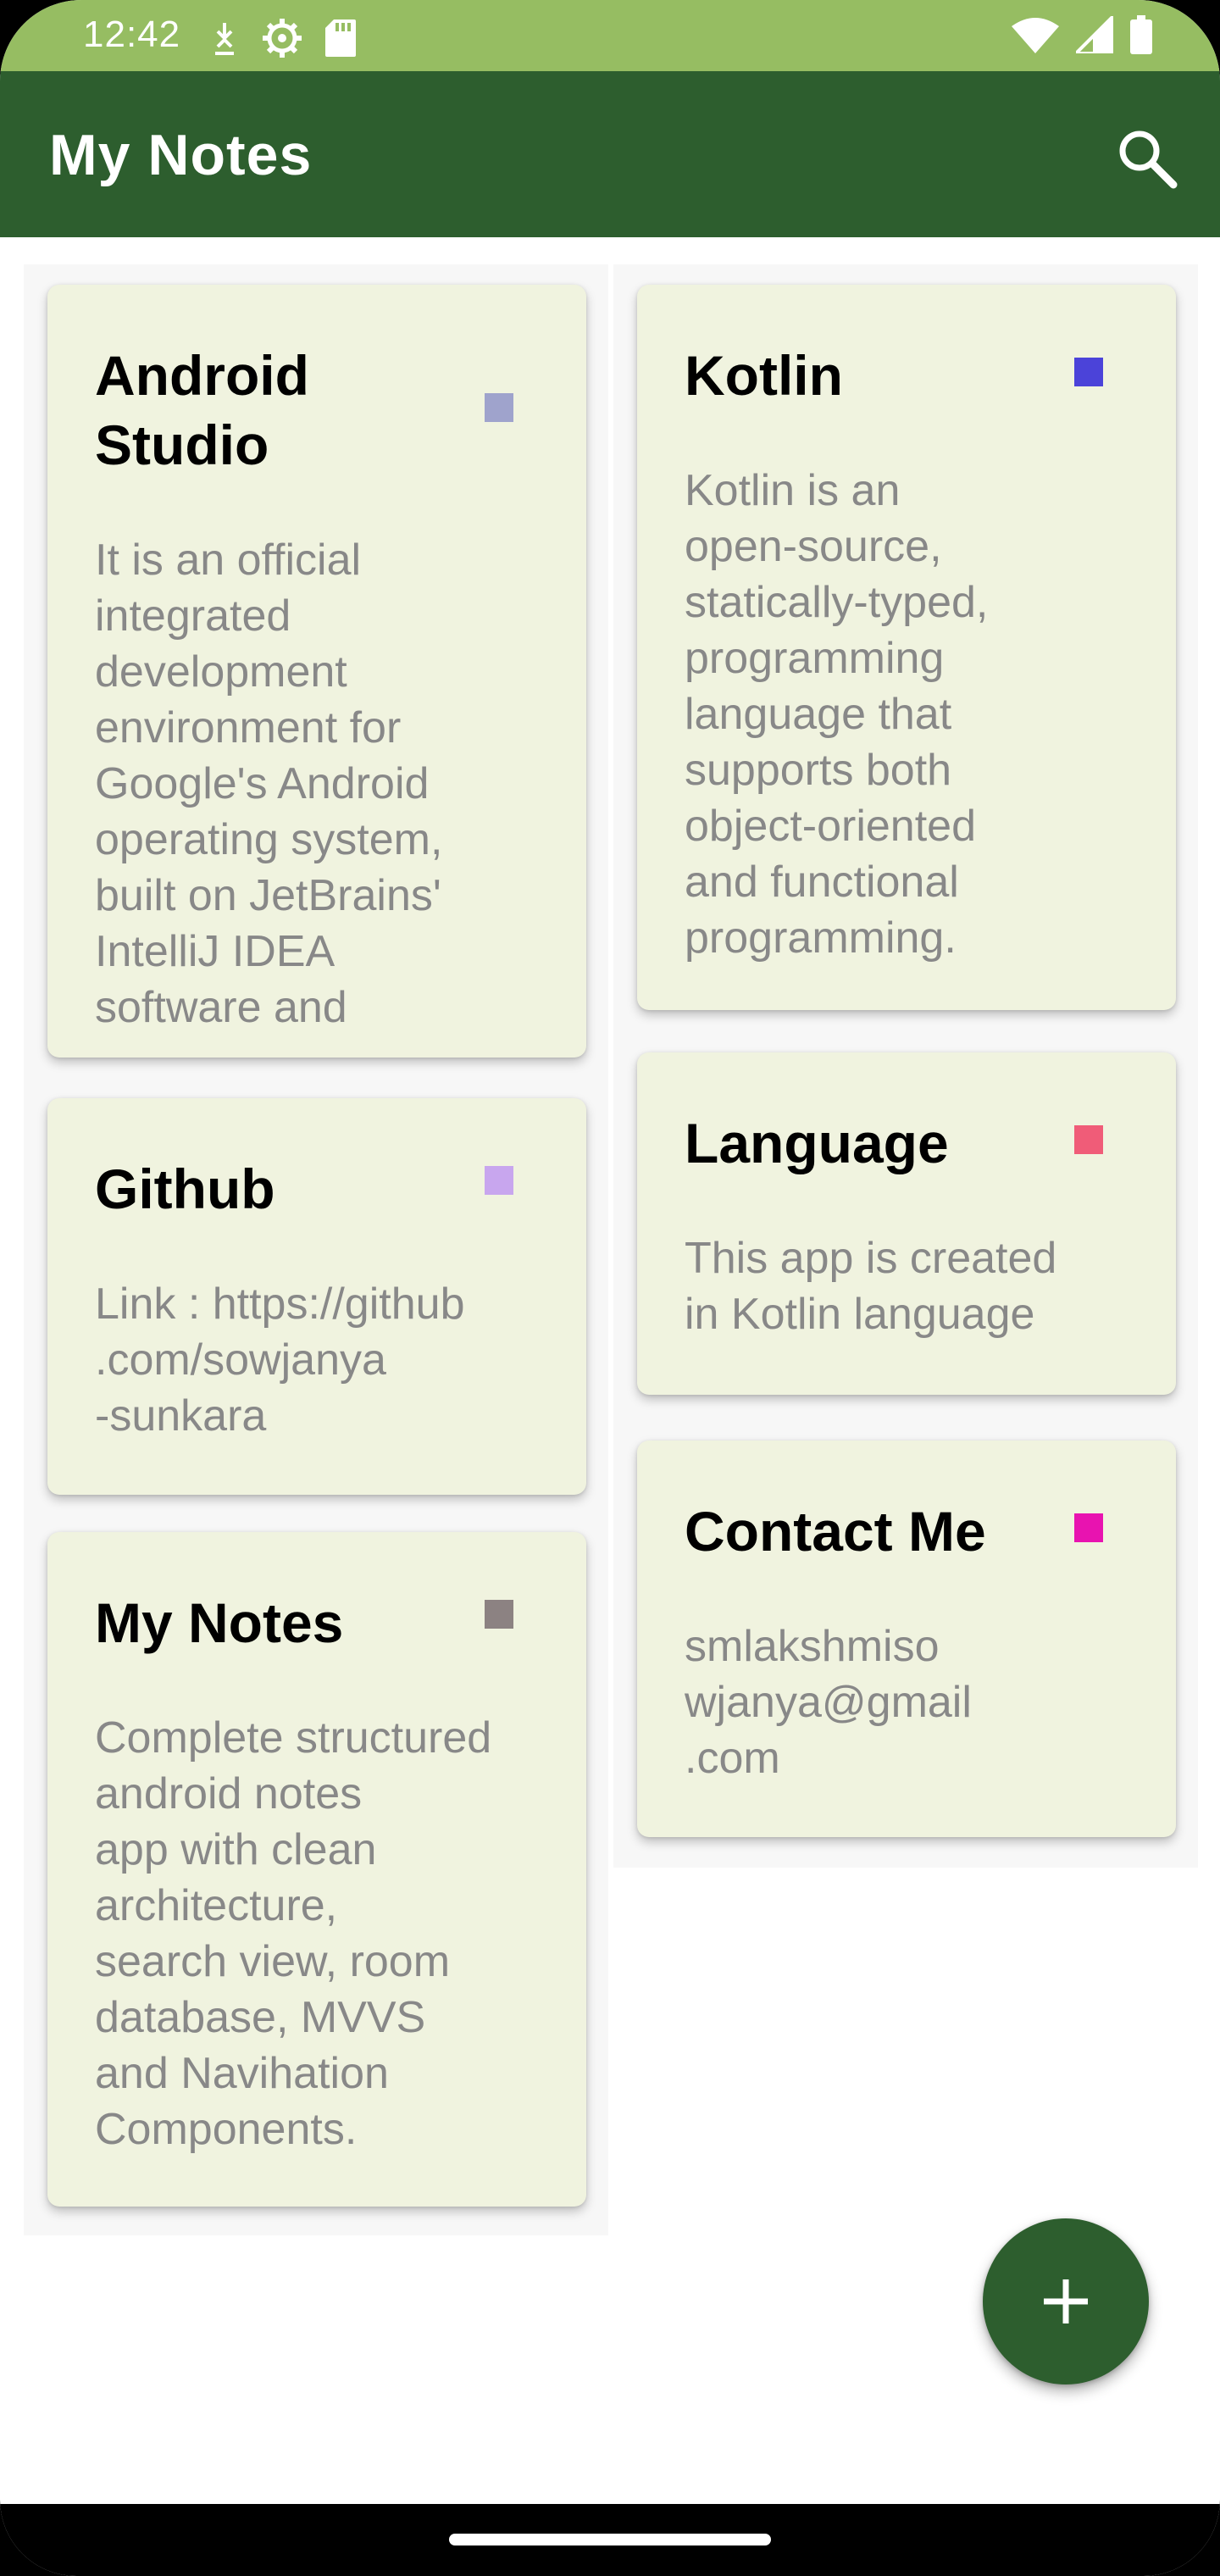 The width and height of the screenshot is (1220, 2576). What do you see at coordinates (610, 154) in the screenshot?
I see `app-bar: My Notes` at bounding box center [610, 154].